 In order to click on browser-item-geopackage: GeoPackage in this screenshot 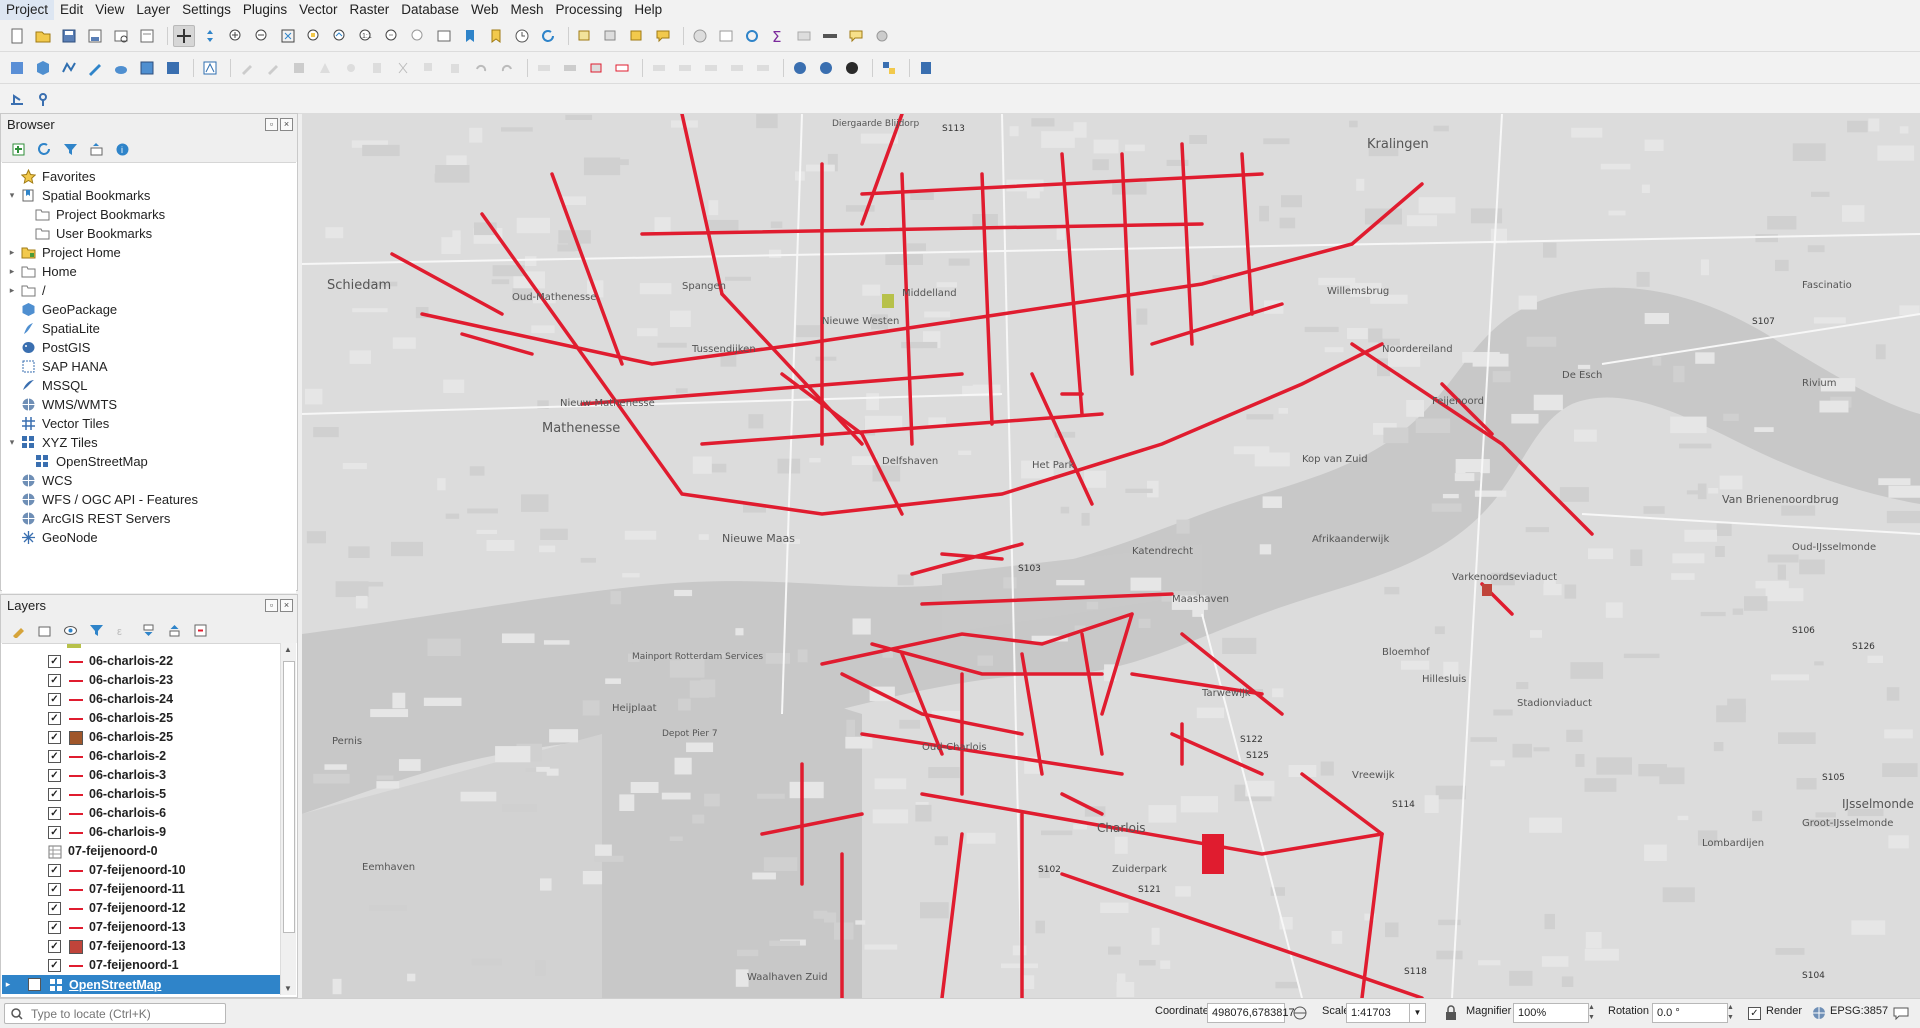, I will do `click(149, 309)`.